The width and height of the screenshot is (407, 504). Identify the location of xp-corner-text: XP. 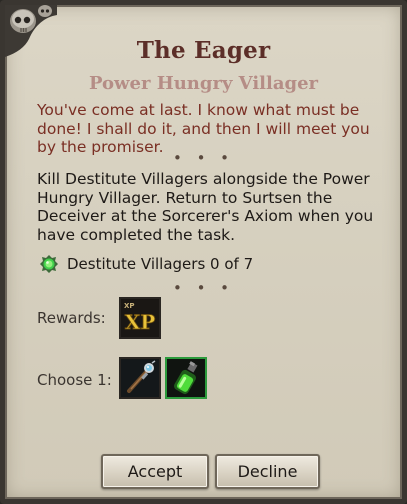
(129, 306).